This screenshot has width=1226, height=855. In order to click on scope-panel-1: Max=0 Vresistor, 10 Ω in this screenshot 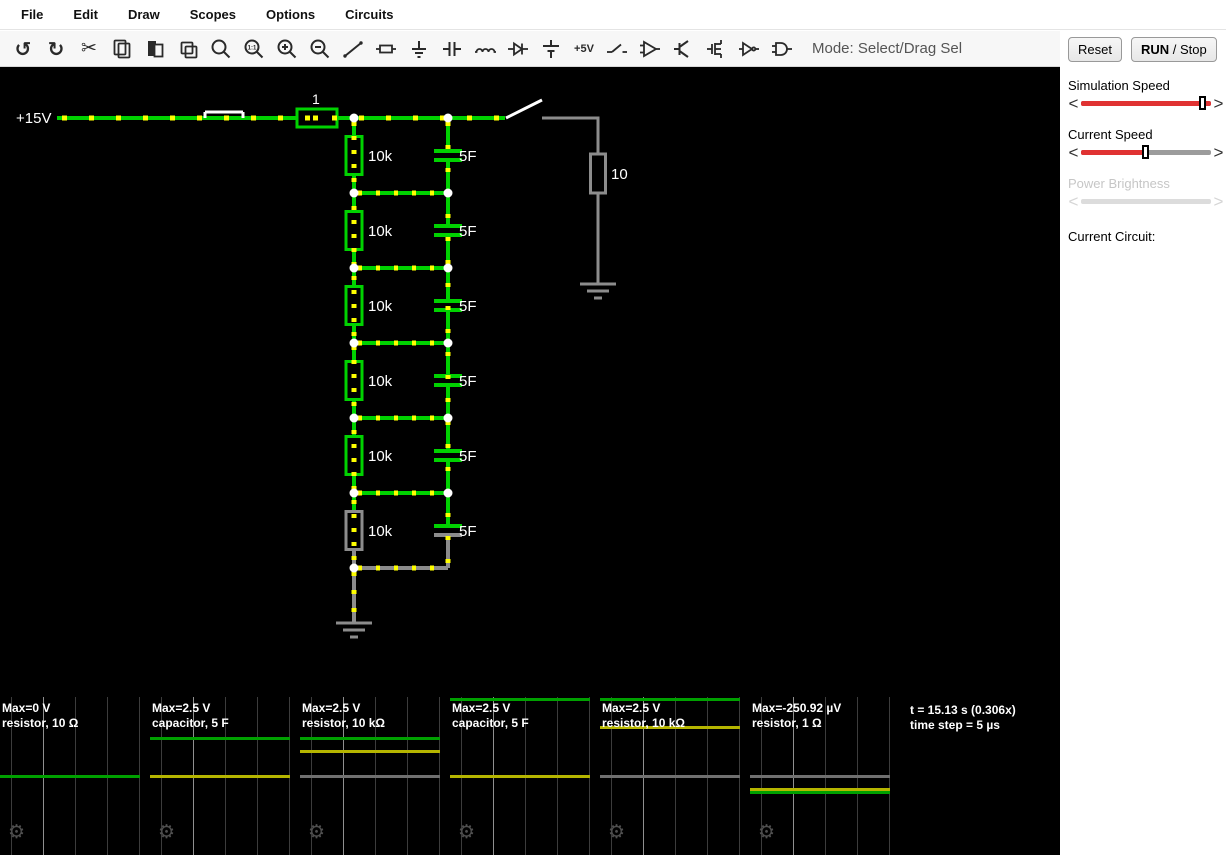, I will do `click(74, 776)`.